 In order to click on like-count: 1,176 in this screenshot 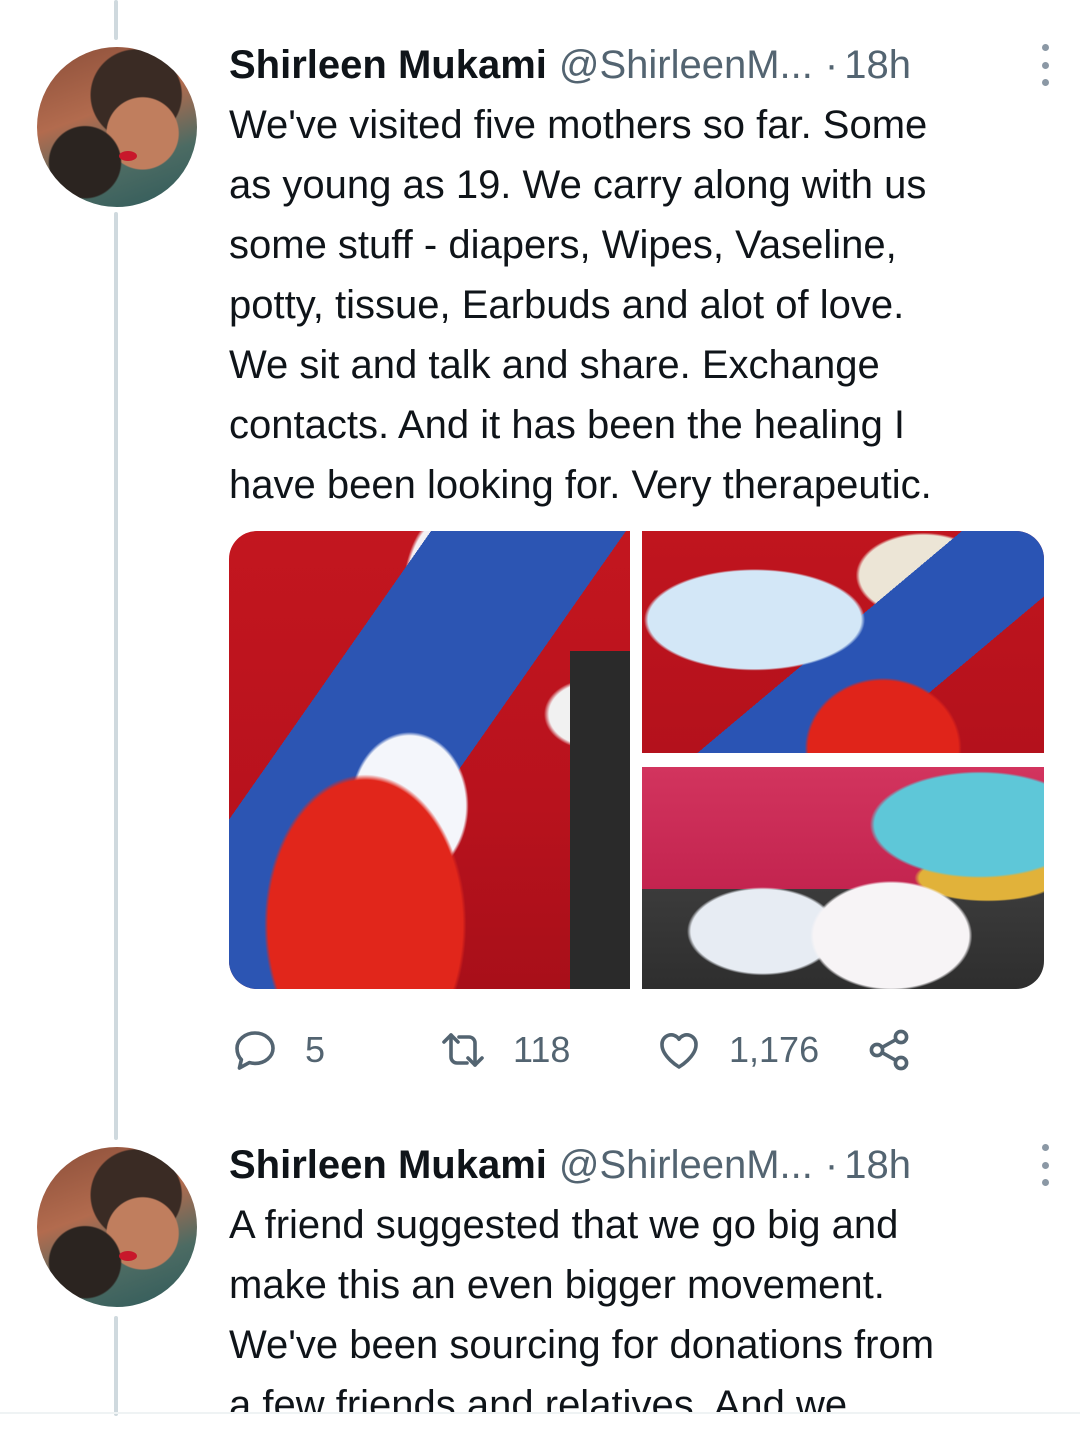, I will do `click(774, 1049)`.